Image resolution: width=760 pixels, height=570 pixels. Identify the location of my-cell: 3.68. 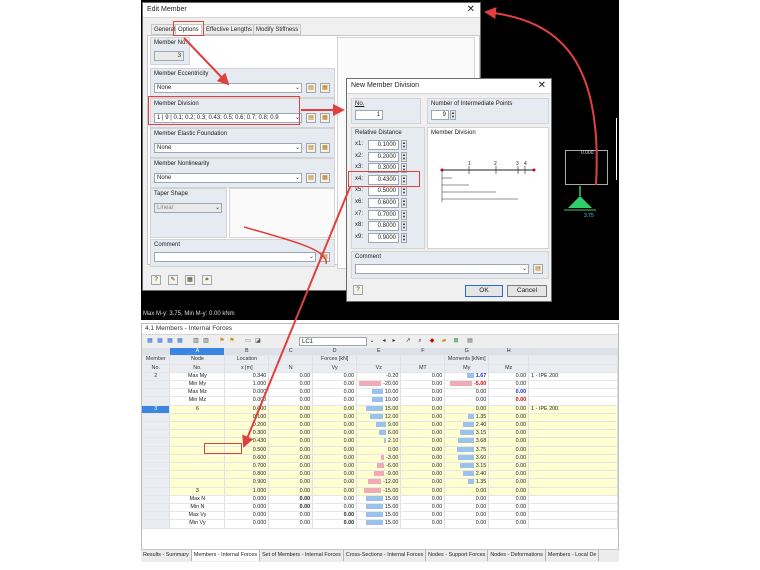
(467, 442).